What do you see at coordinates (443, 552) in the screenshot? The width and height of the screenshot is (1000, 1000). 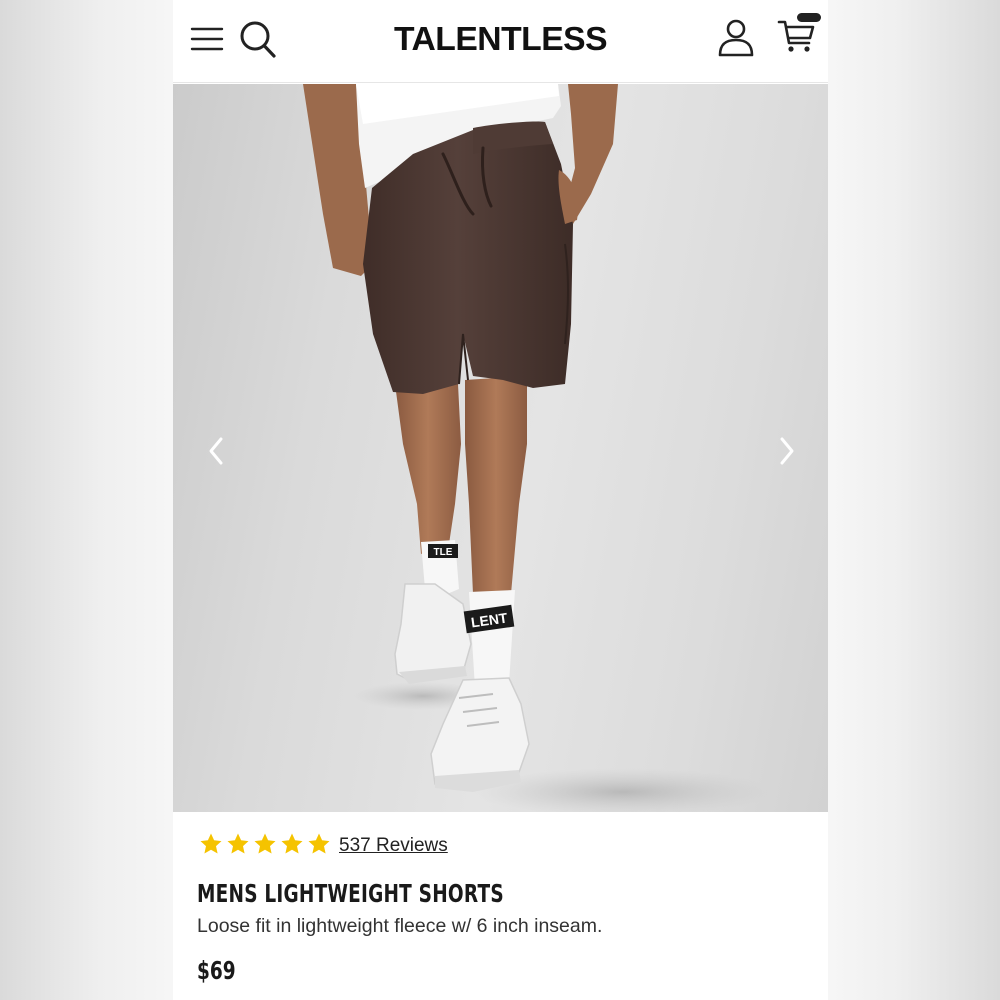 I see `sock-text-left: TLE` at bounding box center [443, 552].